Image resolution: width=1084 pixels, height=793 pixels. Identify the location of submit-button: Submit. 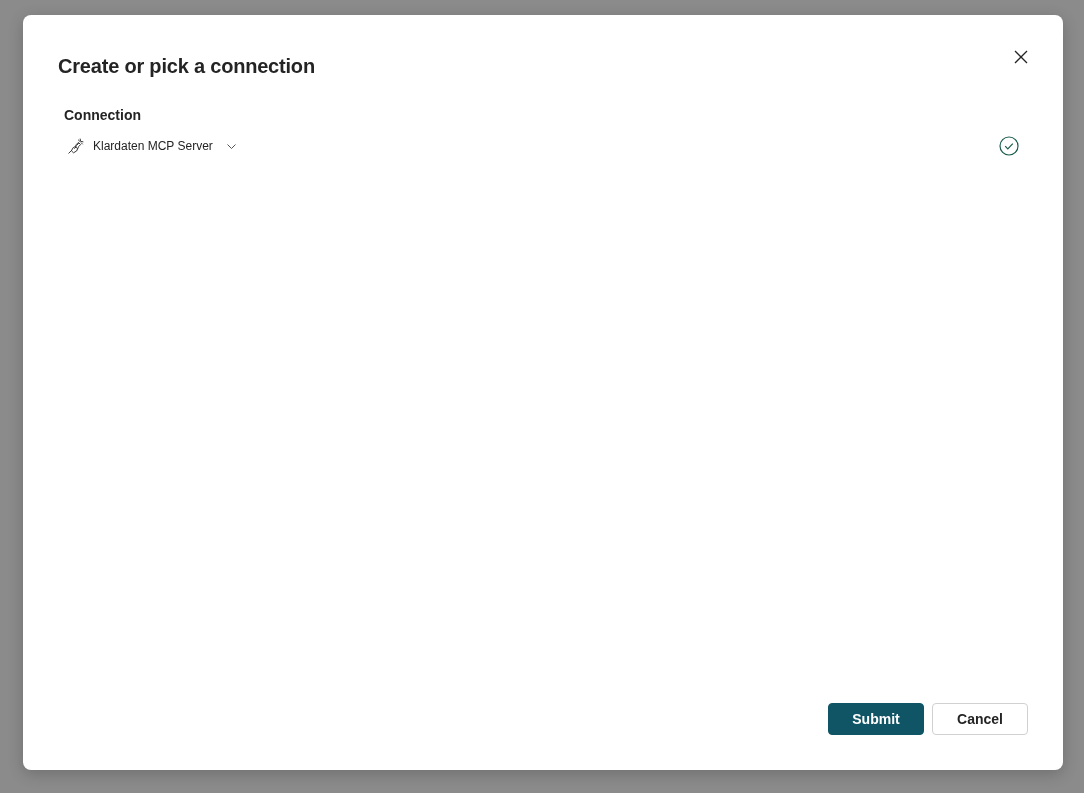
(876, 719).